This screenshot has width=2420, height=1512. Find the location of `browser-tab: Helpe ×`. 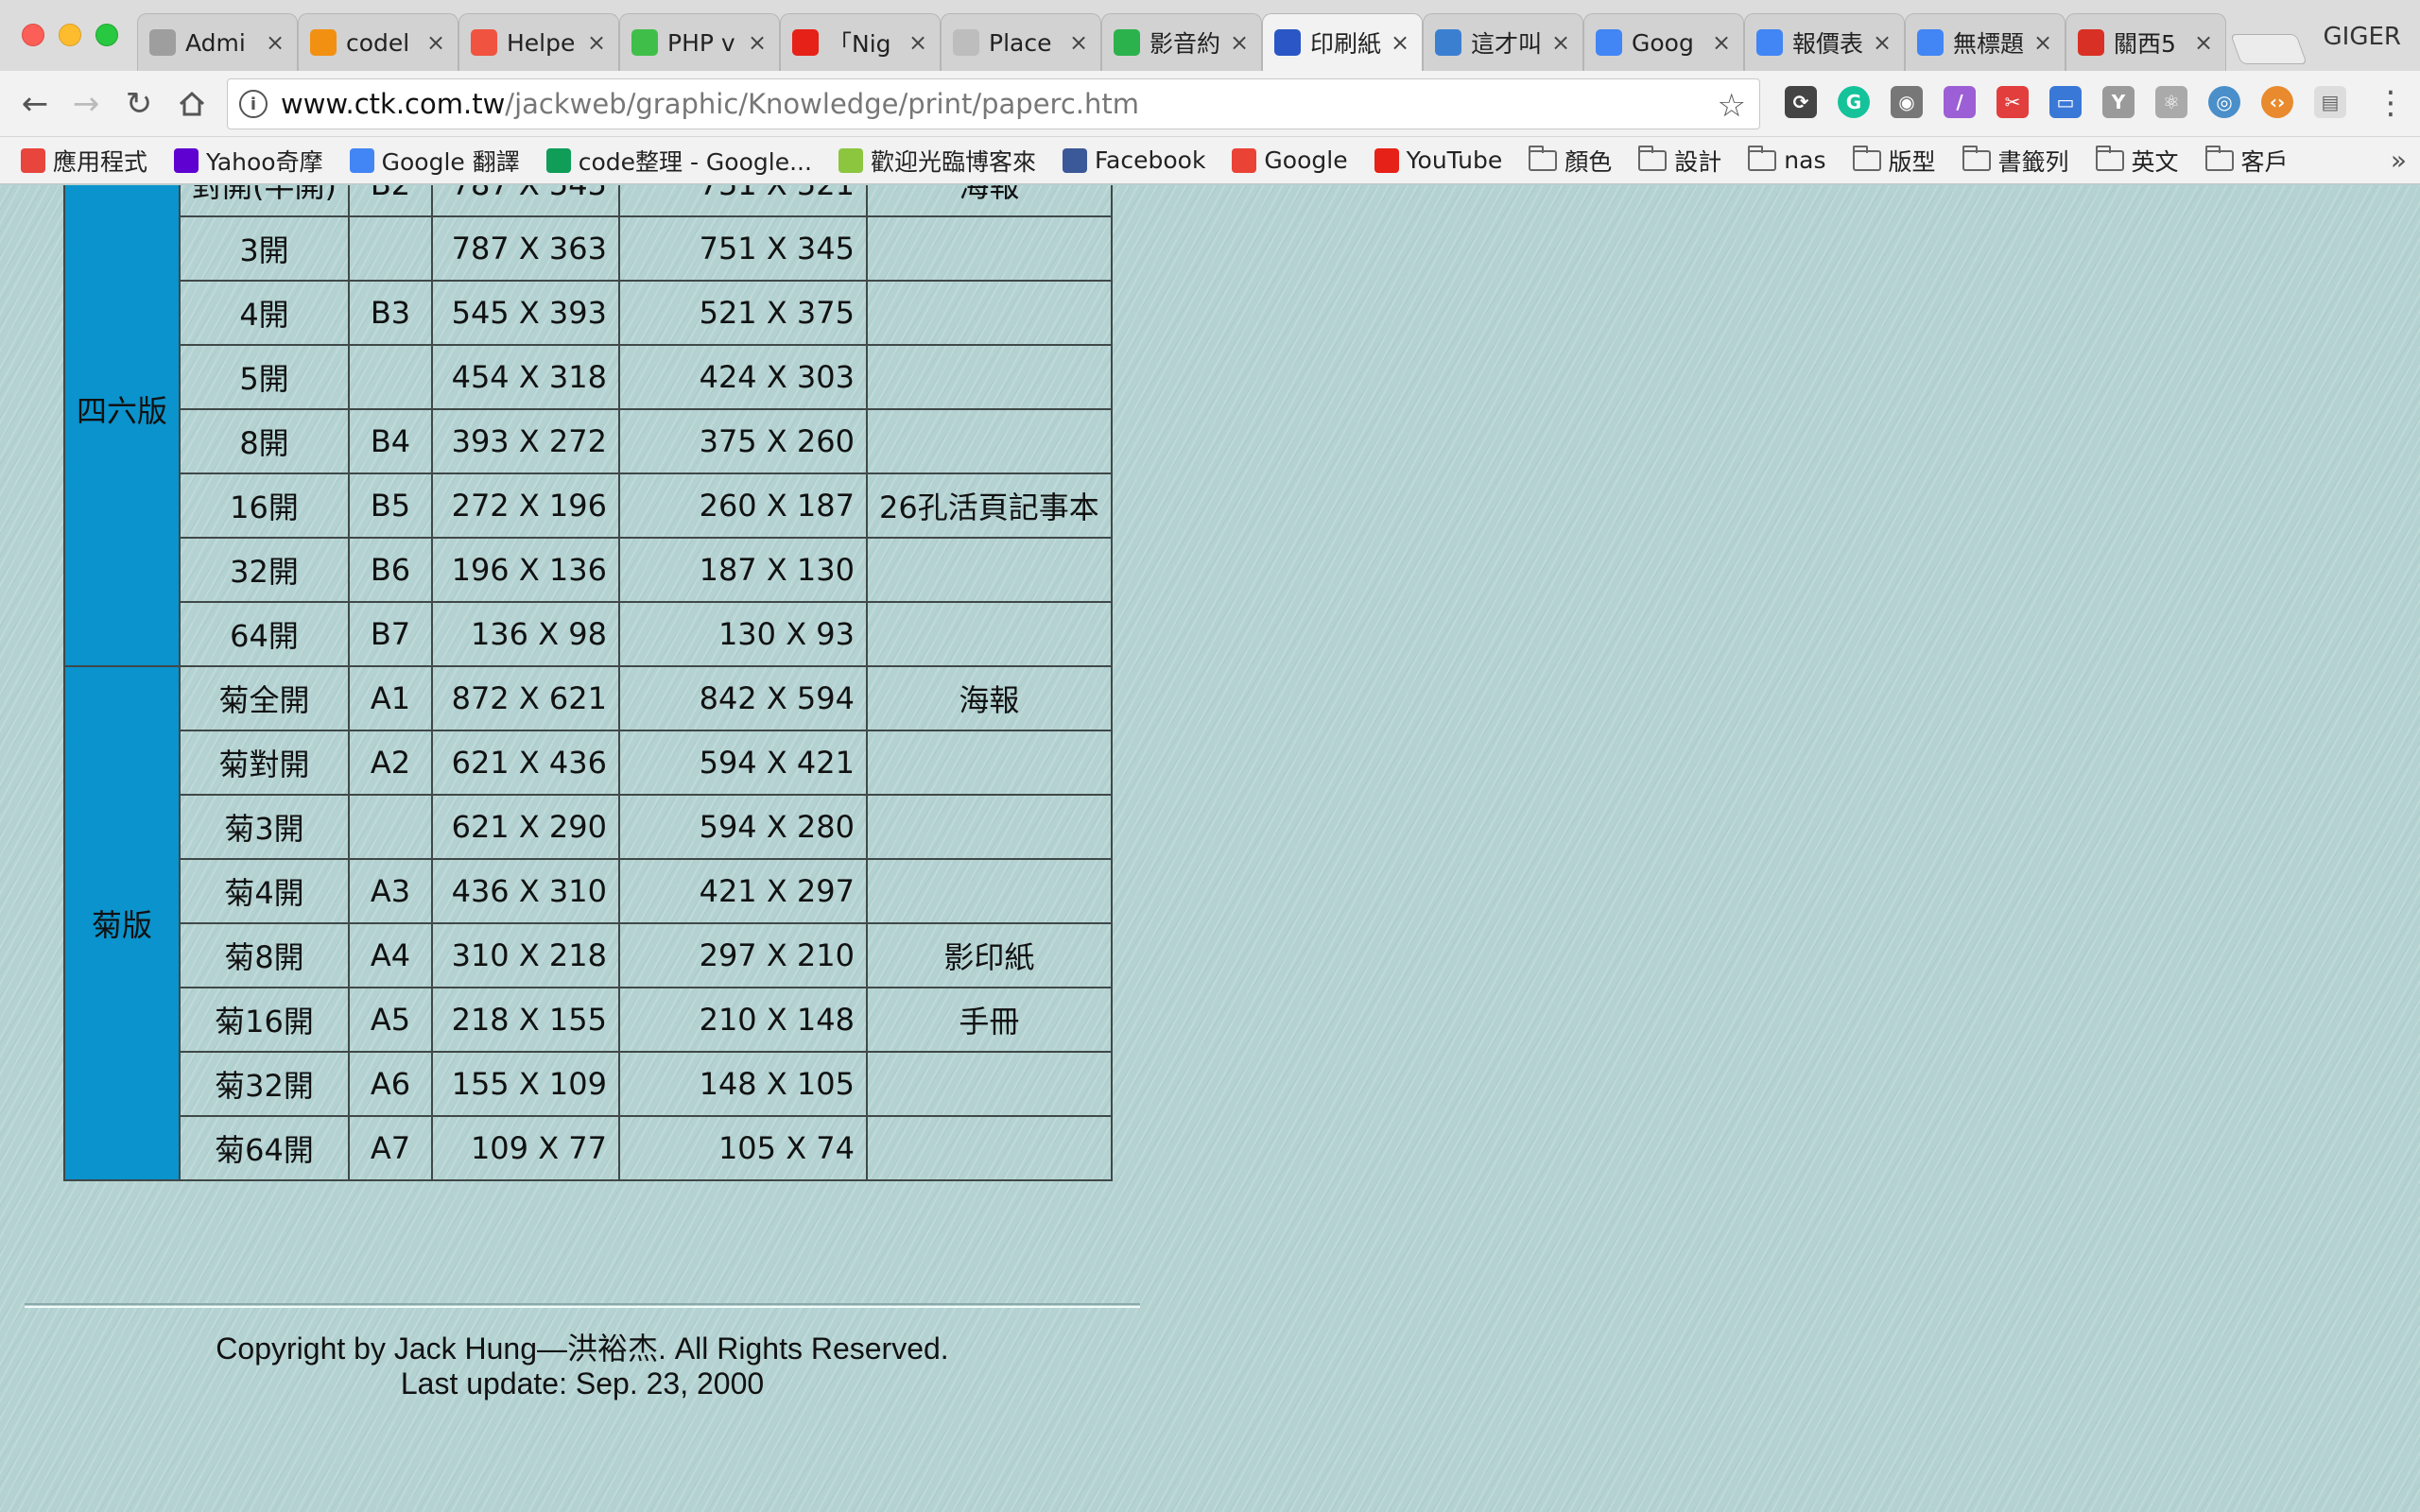

browser-tab: Helpe × is located at coordinates (538, 42).